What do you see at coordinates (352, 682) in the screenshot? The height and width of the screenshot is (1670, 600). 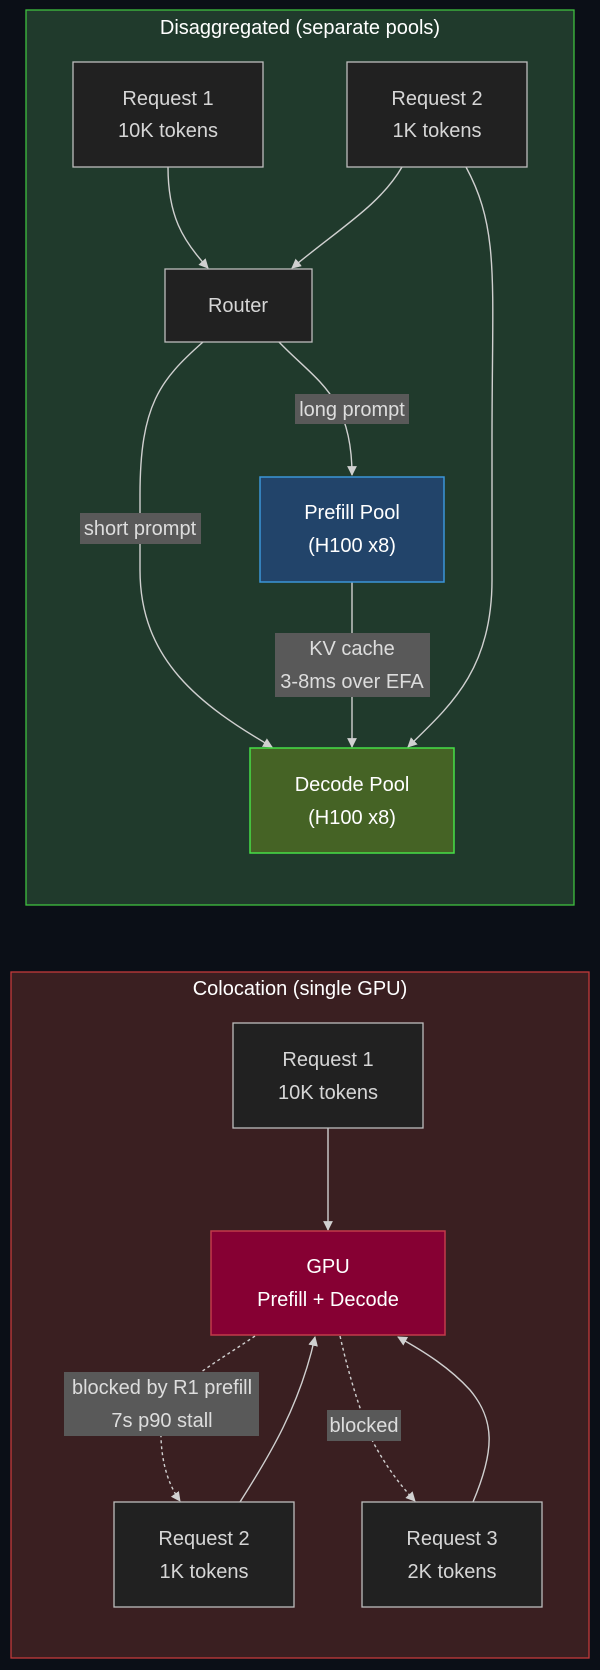 I see `svg-text: 3-8ms over EFA` at bounding box center [352, 682].